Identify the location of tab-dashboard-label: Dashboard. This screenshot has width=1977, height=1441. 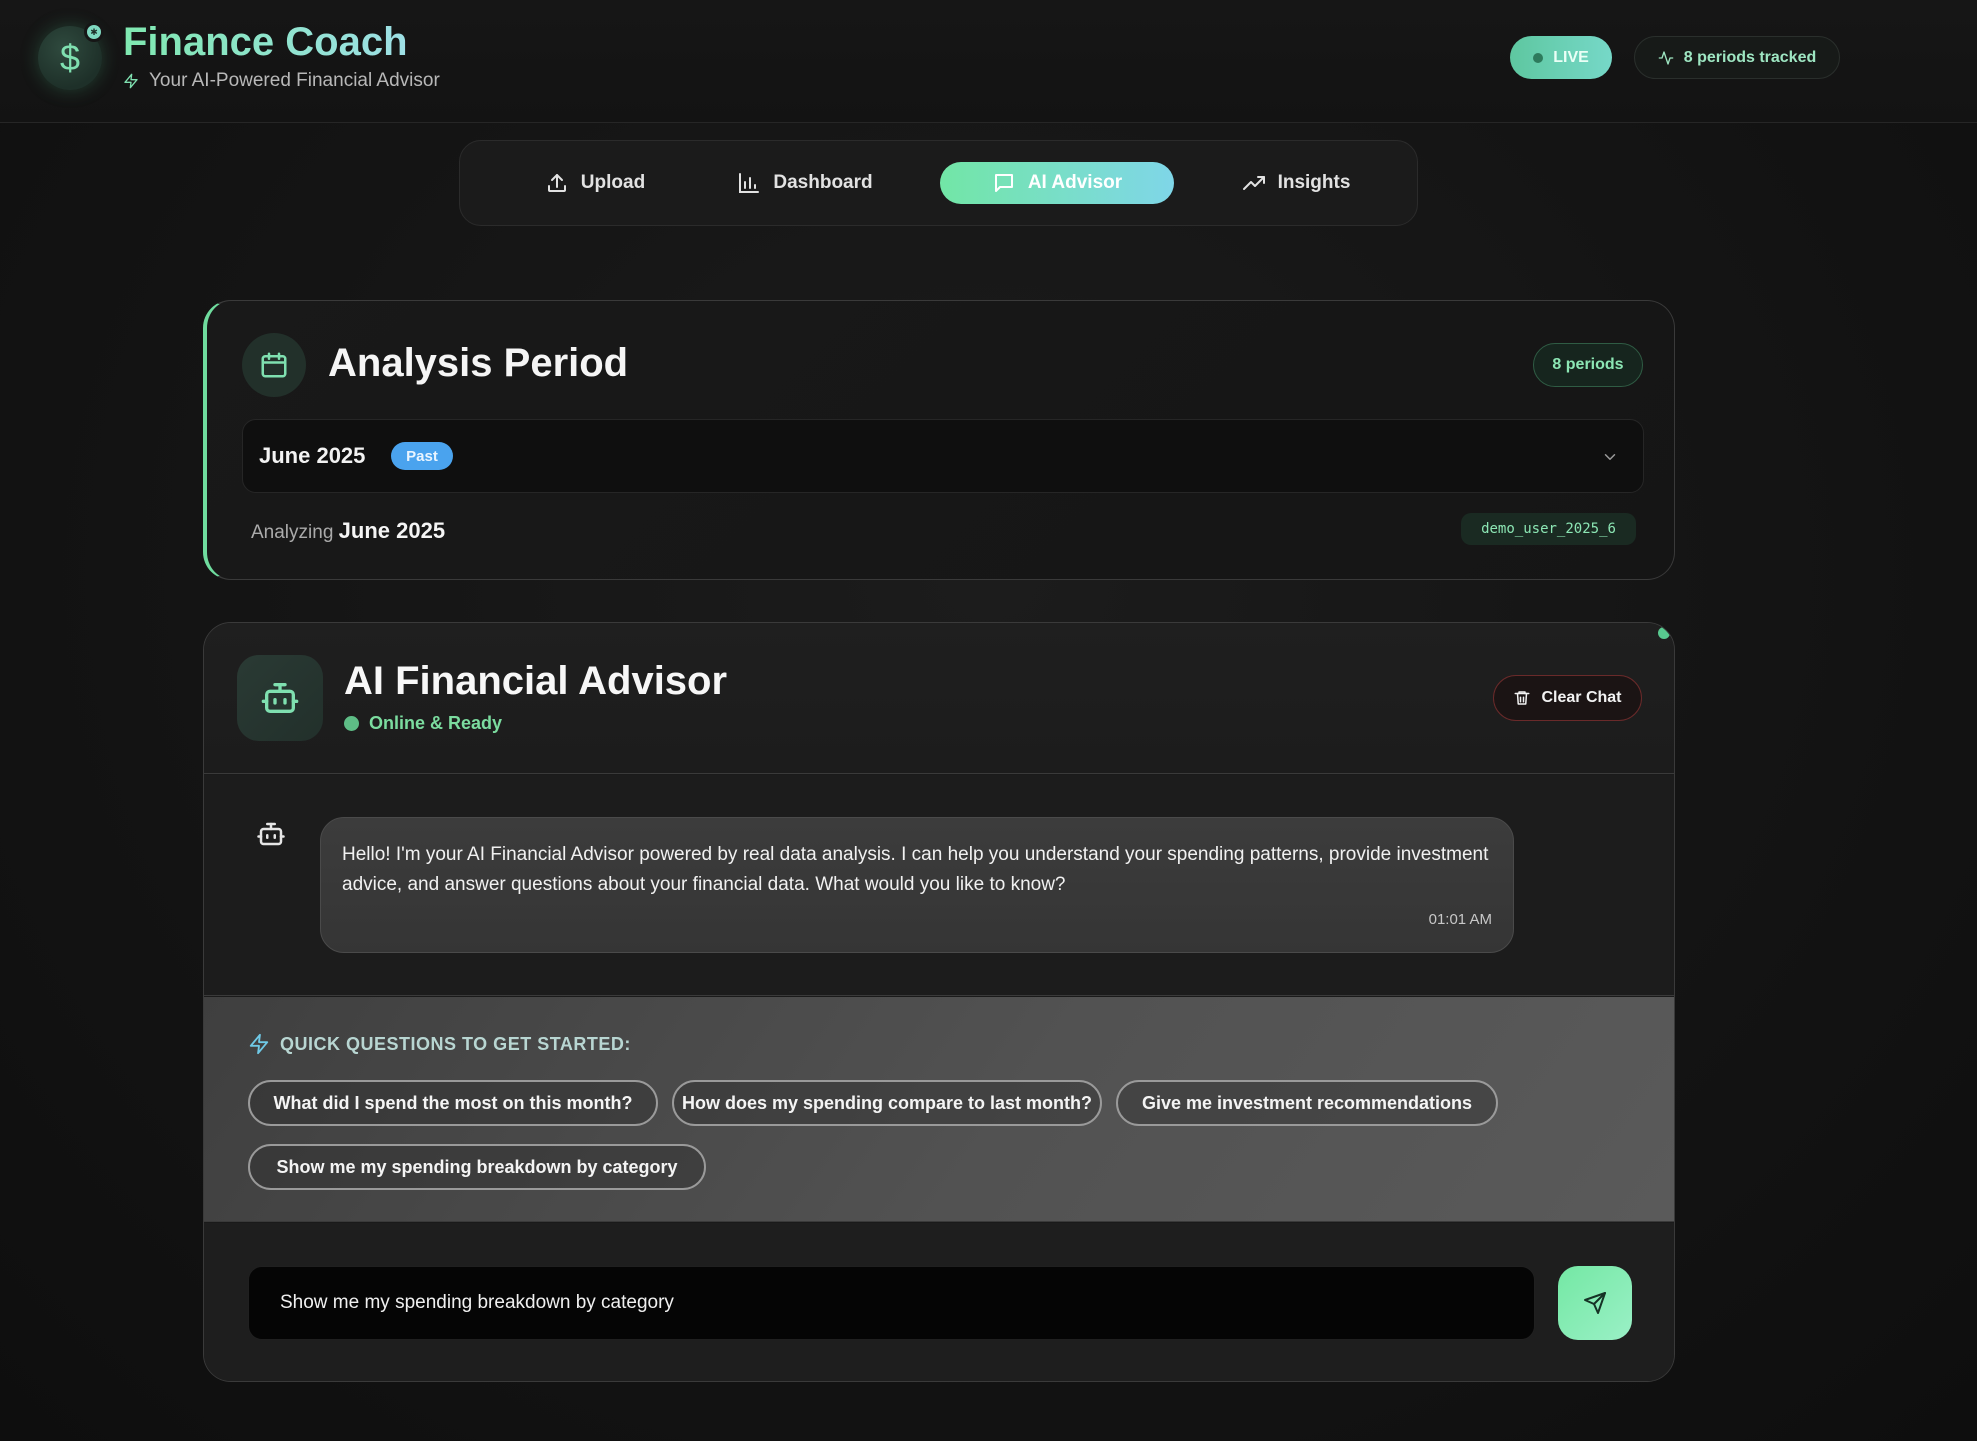
(823, 182).